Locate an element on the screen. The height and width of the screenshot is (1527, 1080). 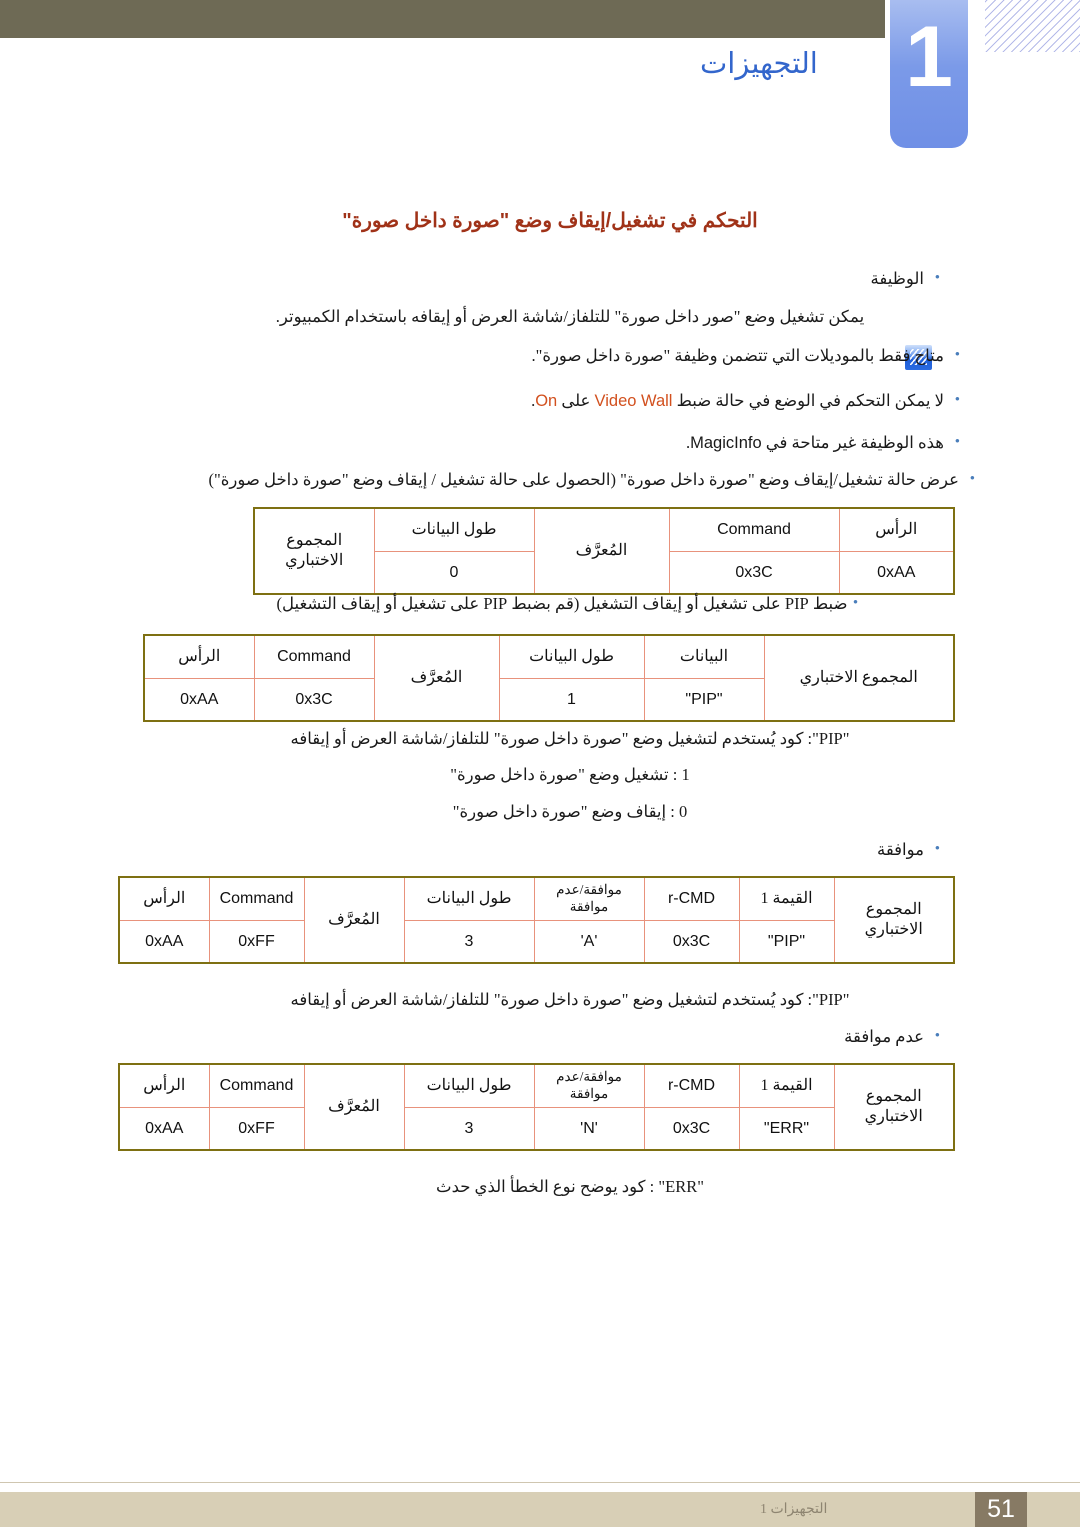
table-row-values: "ERR" 0x3C 'N' 3 0xFF 0xAA is located at coordinates (536, 1129).